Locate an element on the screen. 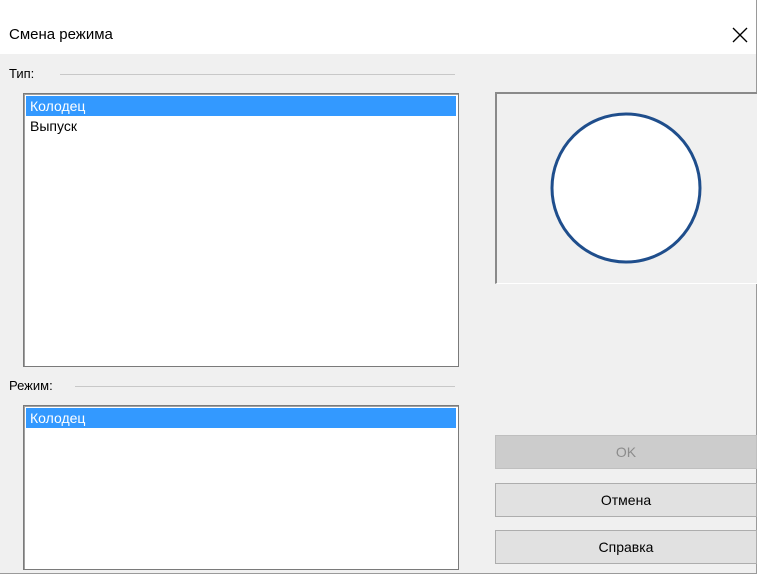 The height and width of the screenshot is (574, 757). mode-group-label: Режим: is located at coordinates (33, 385).